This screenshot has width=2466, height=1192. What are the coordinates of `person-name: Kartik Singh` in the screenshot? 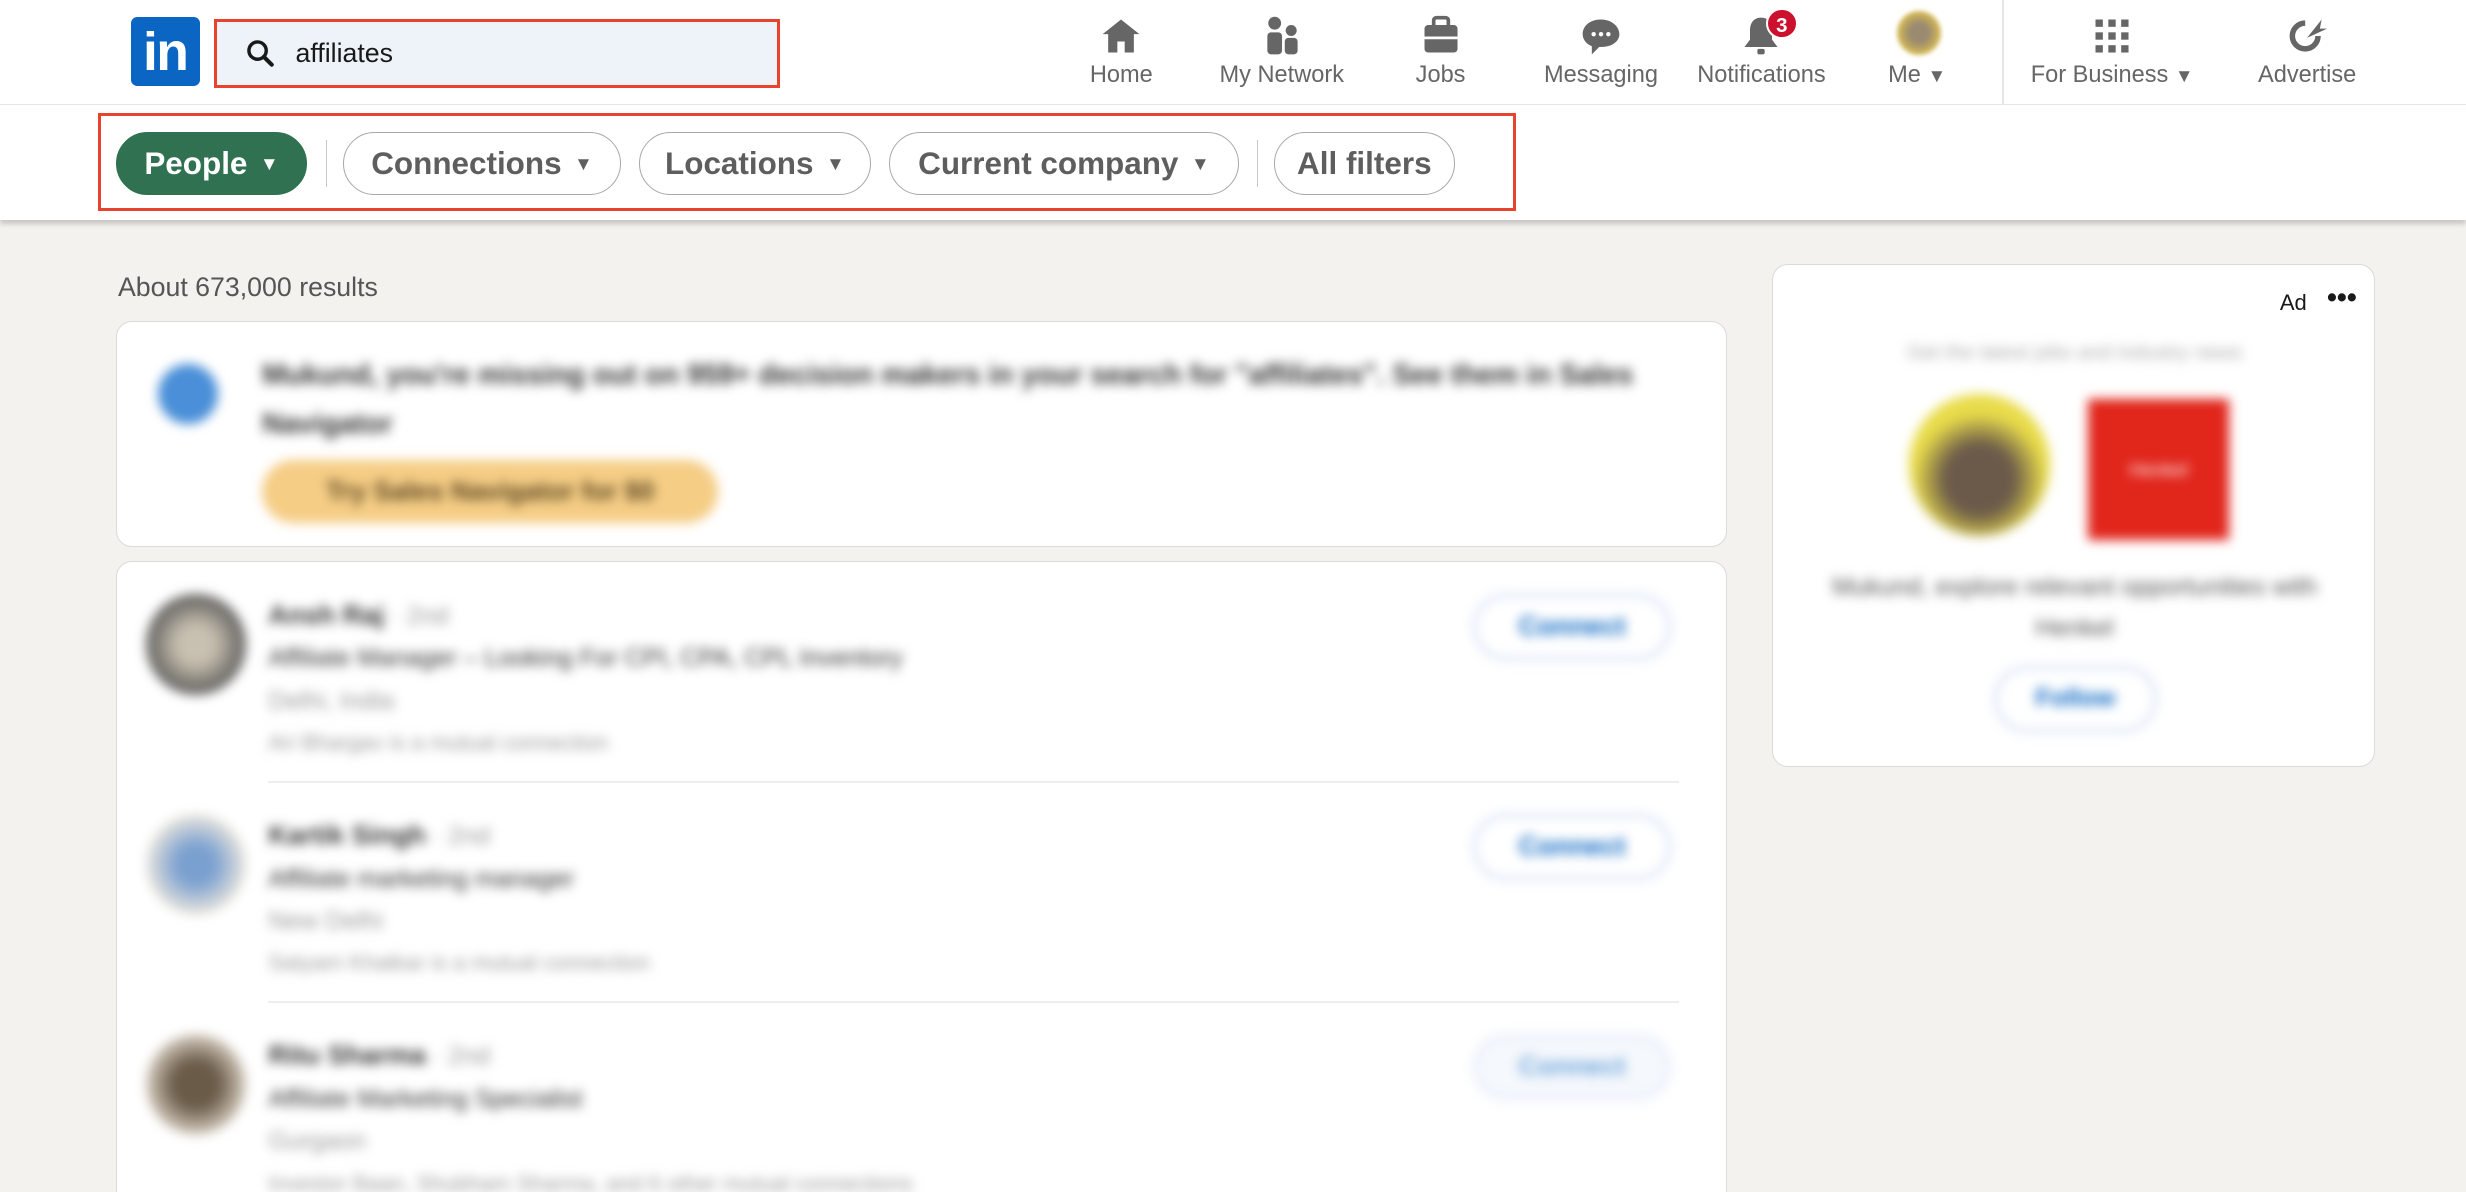 It's located at (346, 835).